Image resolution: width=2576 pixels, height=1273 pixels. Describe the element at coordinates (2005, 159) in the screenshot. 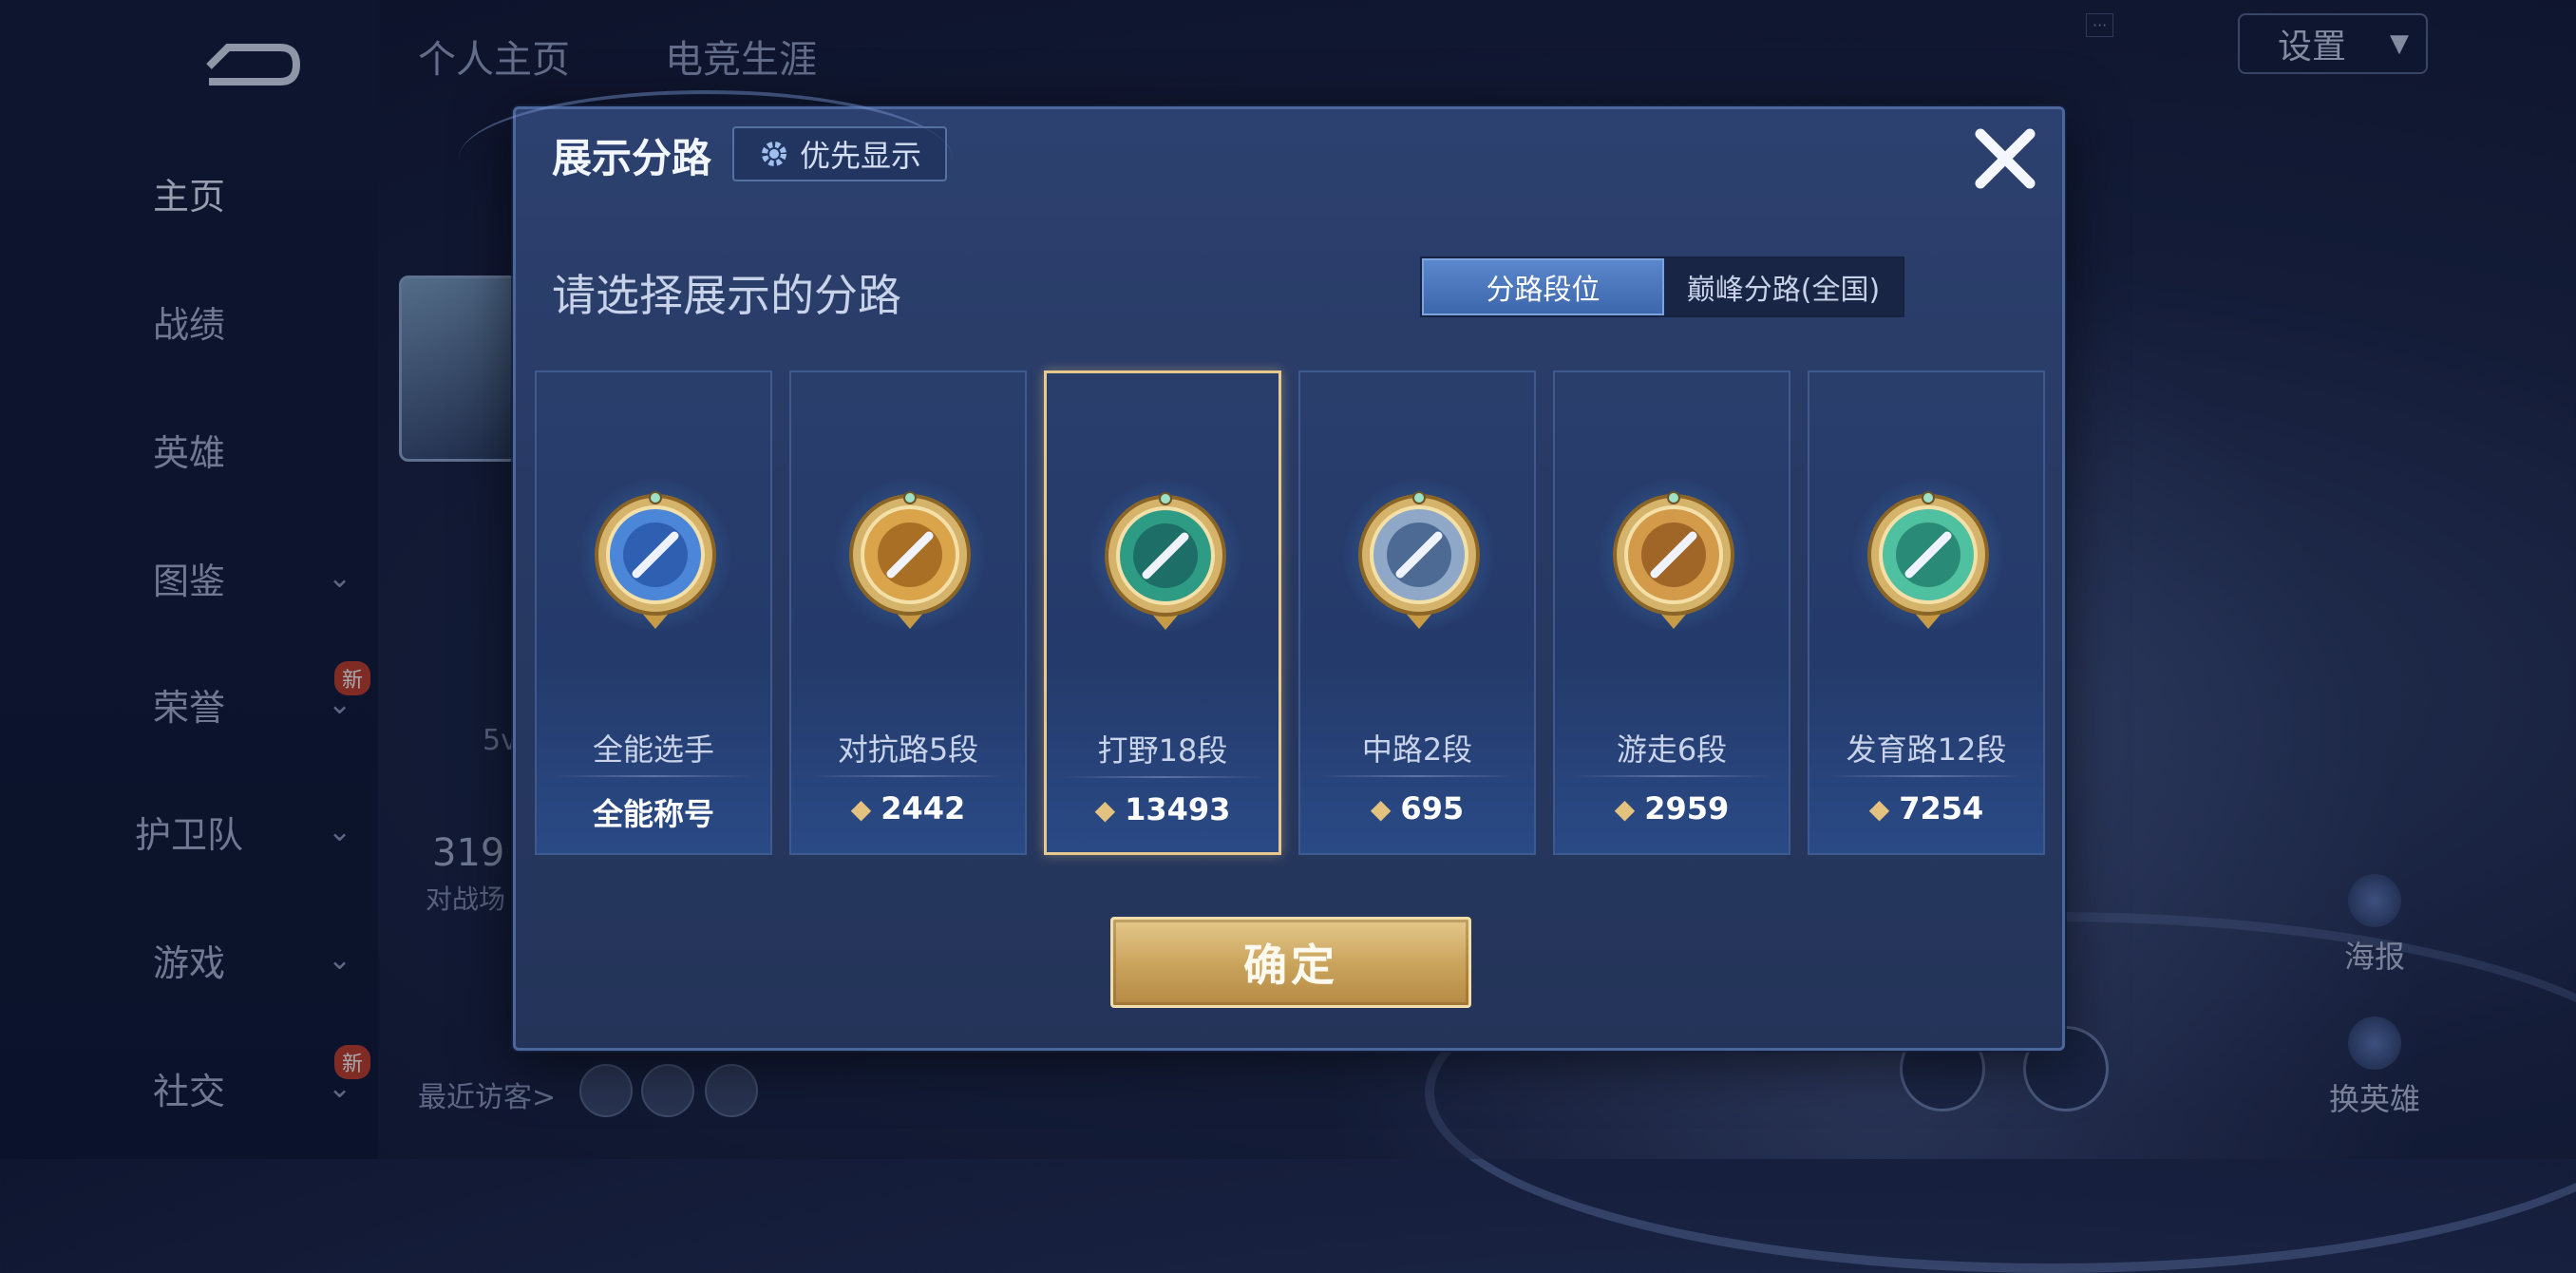

I see `close-icon` at that location.